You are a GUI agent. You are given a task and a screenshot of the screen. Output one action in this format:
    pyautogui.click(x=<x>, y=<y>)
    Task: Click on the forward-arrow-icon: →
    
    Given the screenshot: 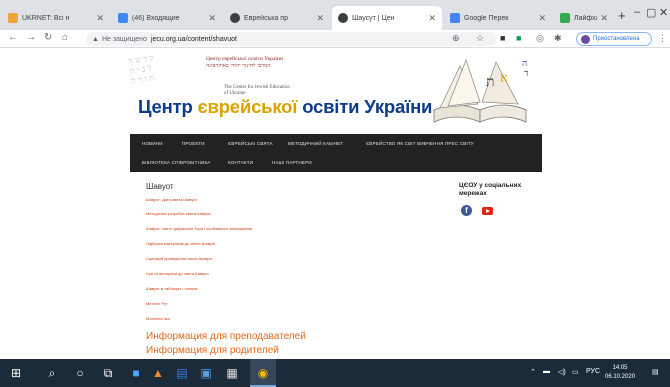 What is the action you would take?
    pyautogui.click(x=31, y=37)
    